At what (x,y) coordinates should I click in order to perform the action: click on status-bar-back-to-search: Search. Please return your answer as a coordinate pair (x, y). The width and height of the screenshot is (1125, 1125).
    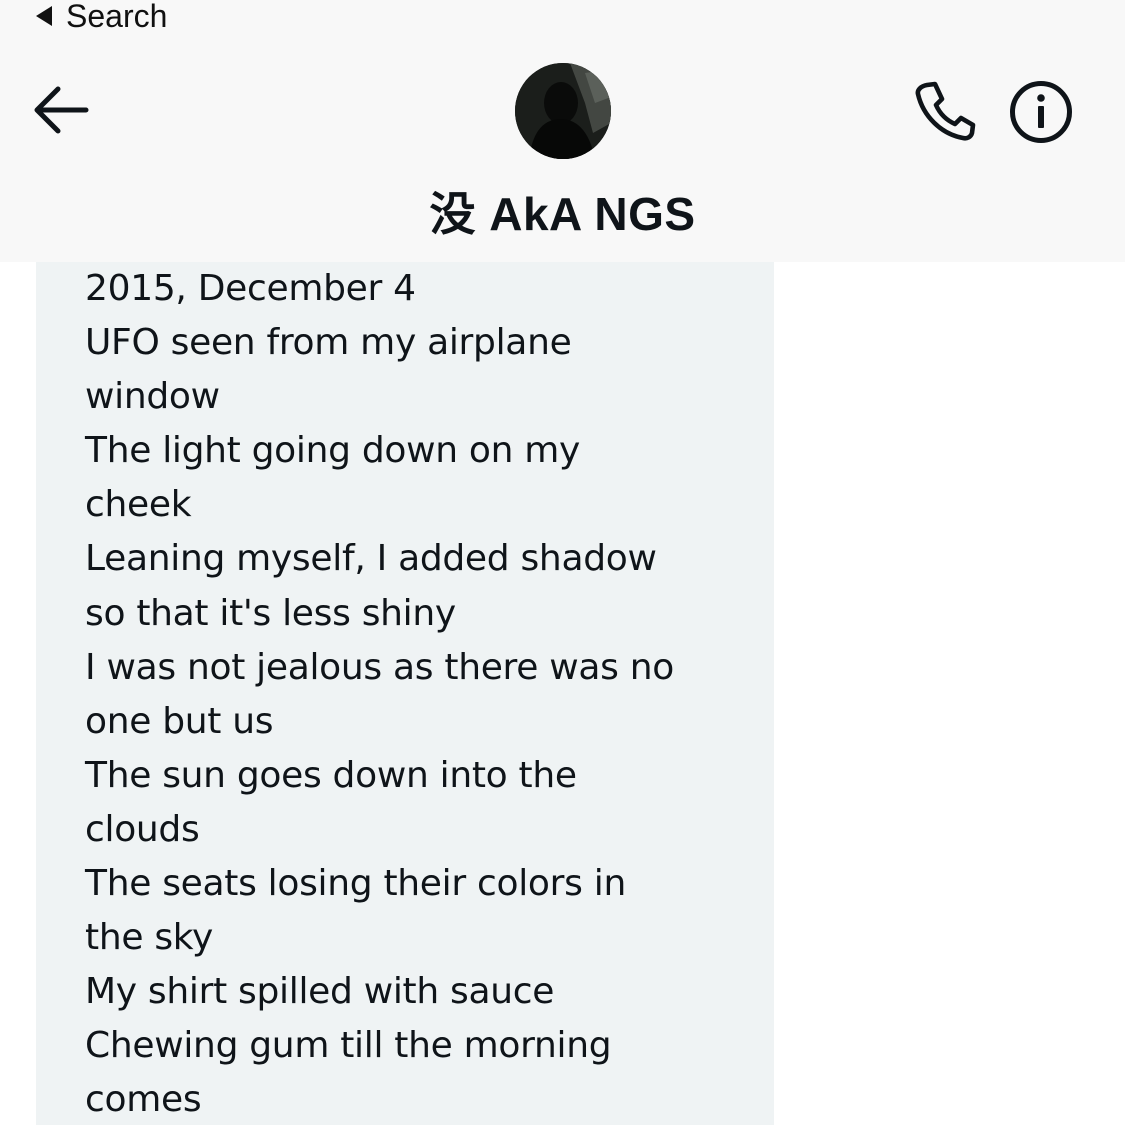
    Looking at the image, I should click on (101, 19).